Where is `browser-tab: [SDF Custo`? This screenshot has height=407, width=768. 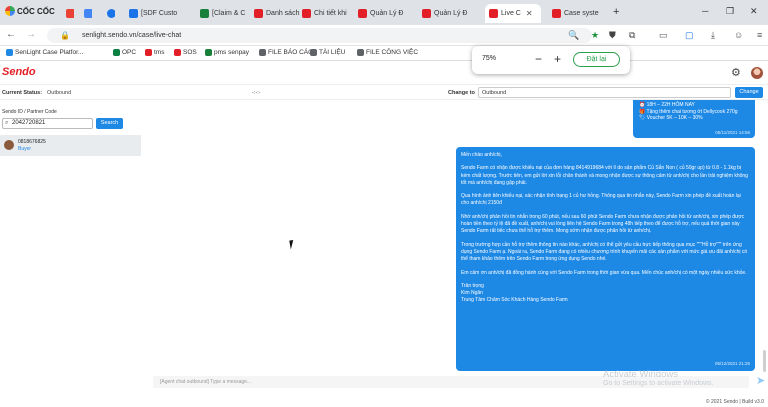
browser-tab: [SDF Custo is located at coordinates (154, 13).